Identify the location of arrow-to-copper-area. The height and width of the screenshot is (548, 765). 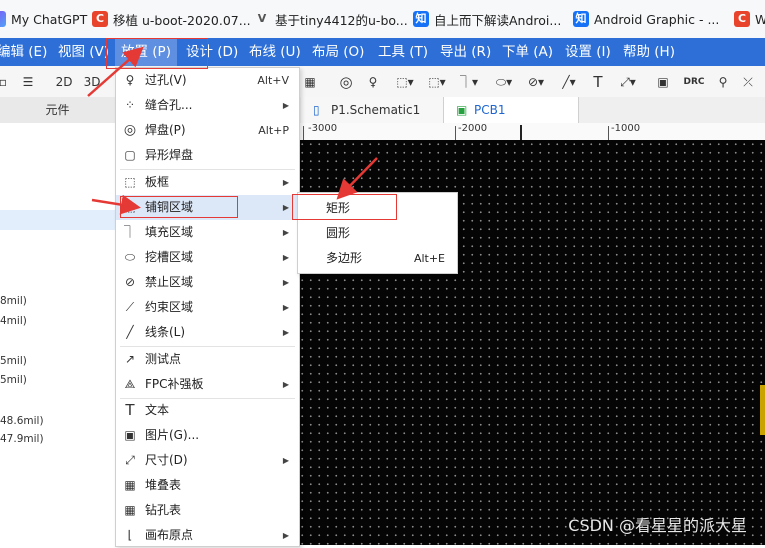
(116, 204).